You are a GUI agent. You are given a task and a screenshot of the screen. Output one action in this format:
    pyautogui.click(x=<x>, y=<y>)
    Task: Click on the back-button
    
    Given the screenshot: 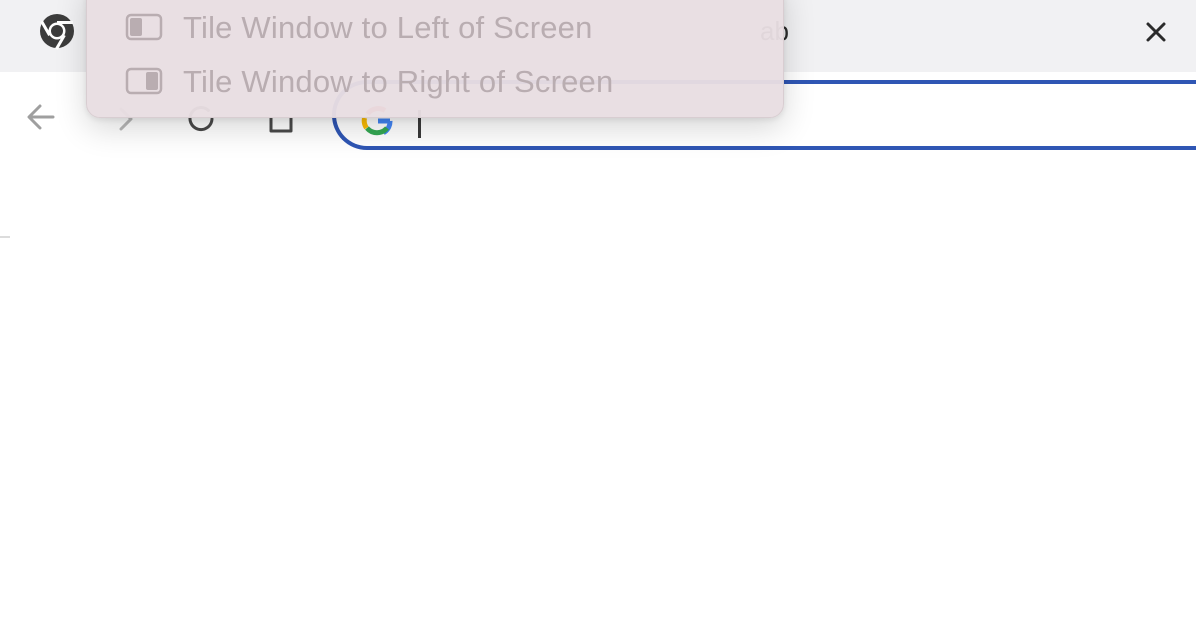 What is the action you would take?
    pyautogui.click(x=41, y=117)
    